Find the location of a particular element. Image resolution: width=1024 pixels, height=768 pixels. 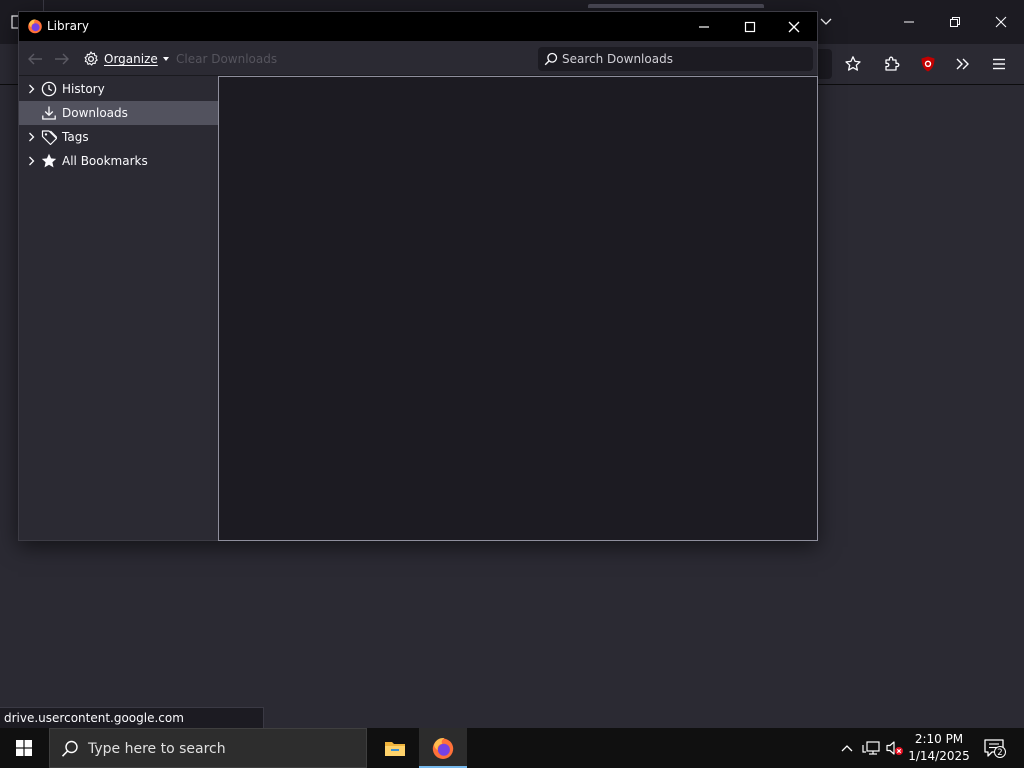

library-close-button is located at coordinates (794, 26).